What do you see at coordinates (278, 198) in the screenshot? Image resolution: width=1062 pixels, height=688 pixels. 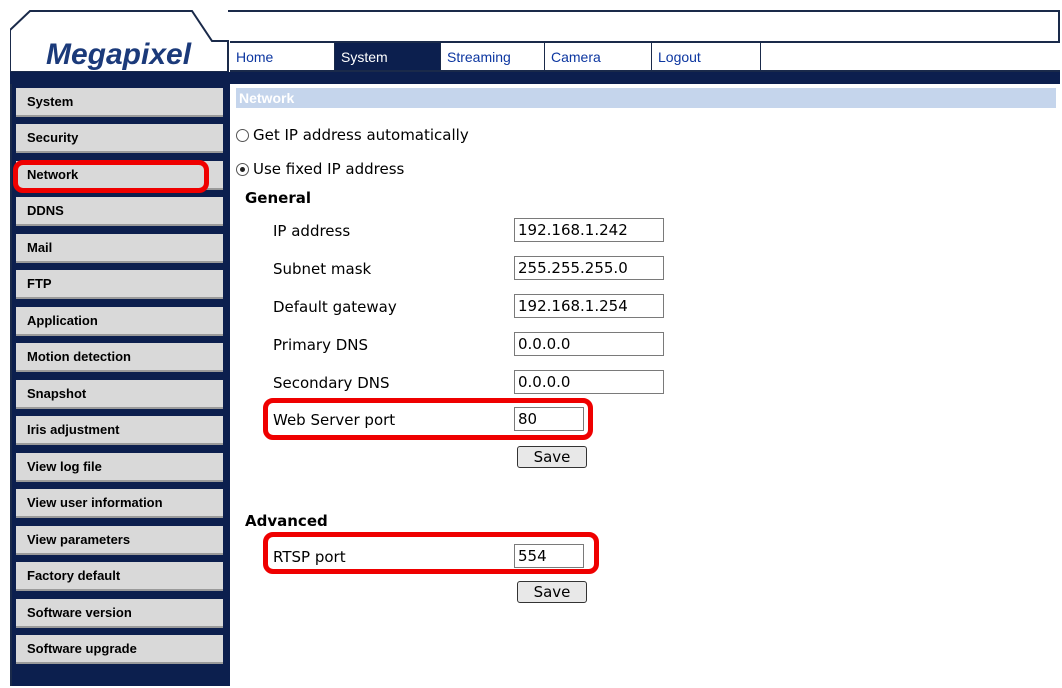 I see `general-title: General` at bounding box center [278, 198].